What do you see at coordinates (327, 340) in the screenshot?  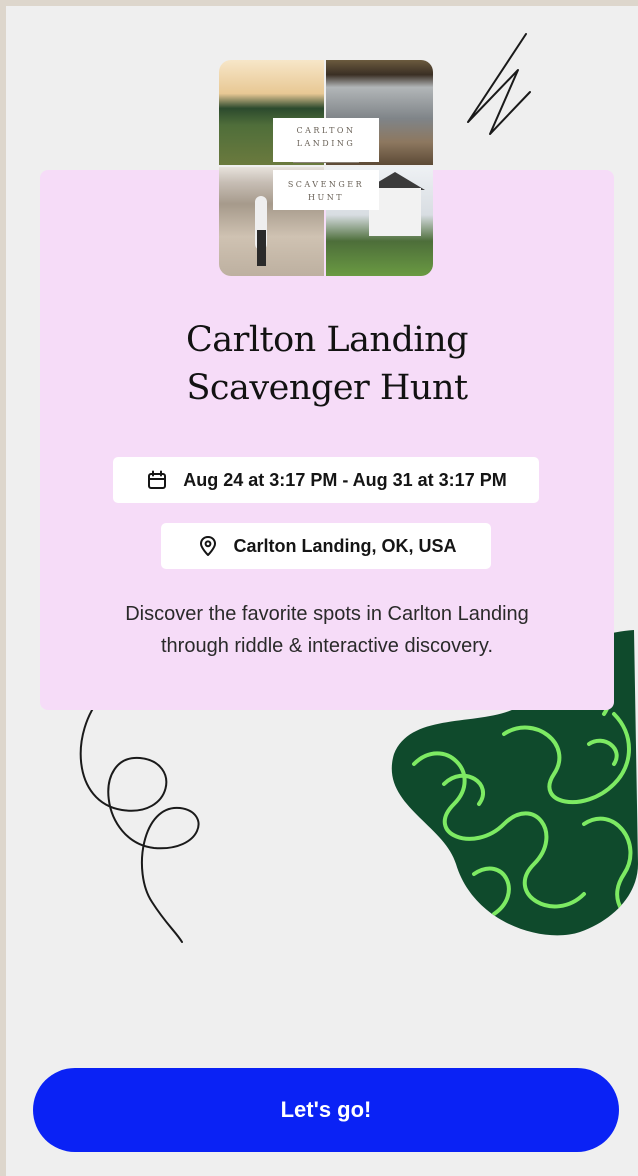 I see `event-title-line-1: Carlton Landing` at bounding box center [327, 340].